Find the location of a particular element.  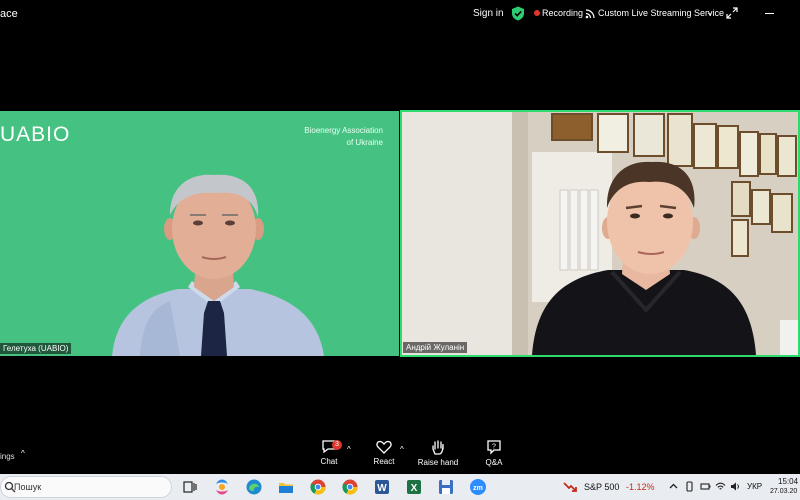

ticker-name: S&P 500 is located at coordinates (601, 487).